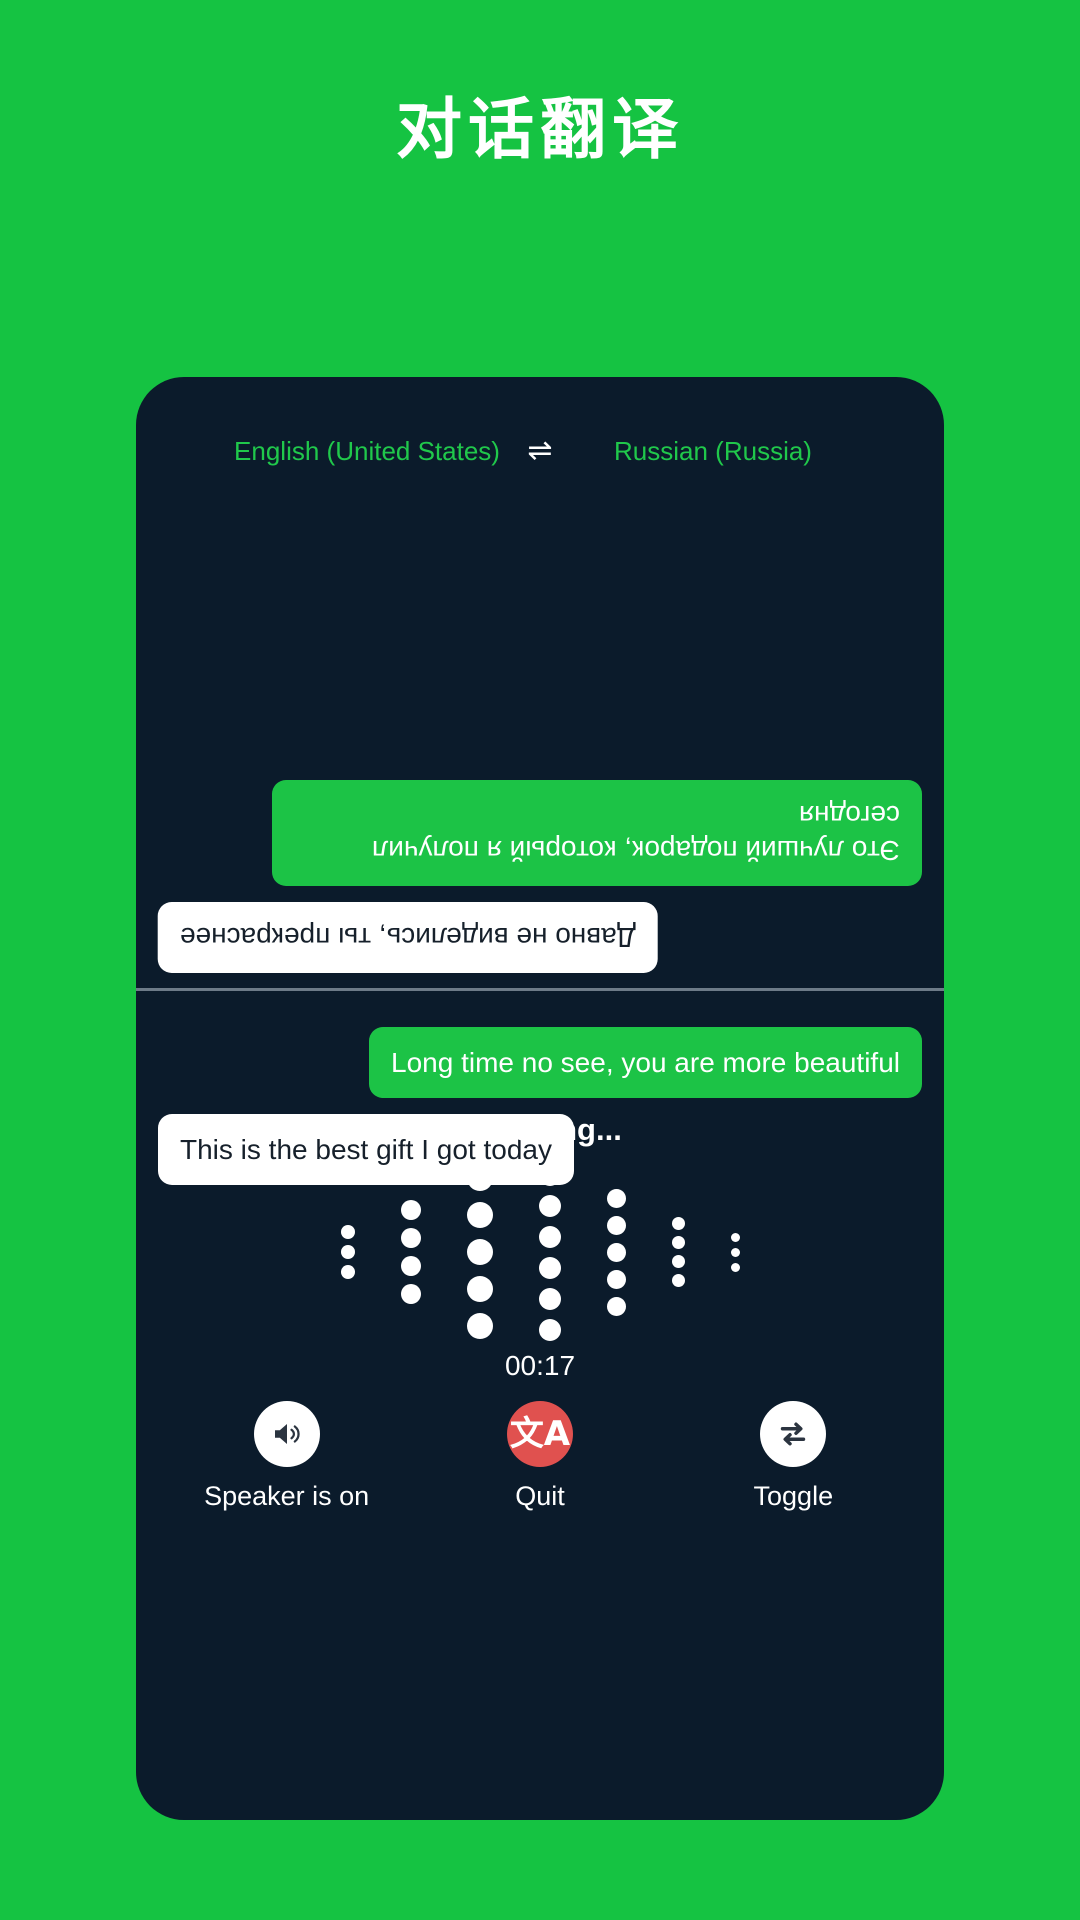 This screenshot has height=1920, width=1080. Describe the element at coordinates (367, 451) in the screenshot. I see `source-language-selector: English (United States)` at that location.